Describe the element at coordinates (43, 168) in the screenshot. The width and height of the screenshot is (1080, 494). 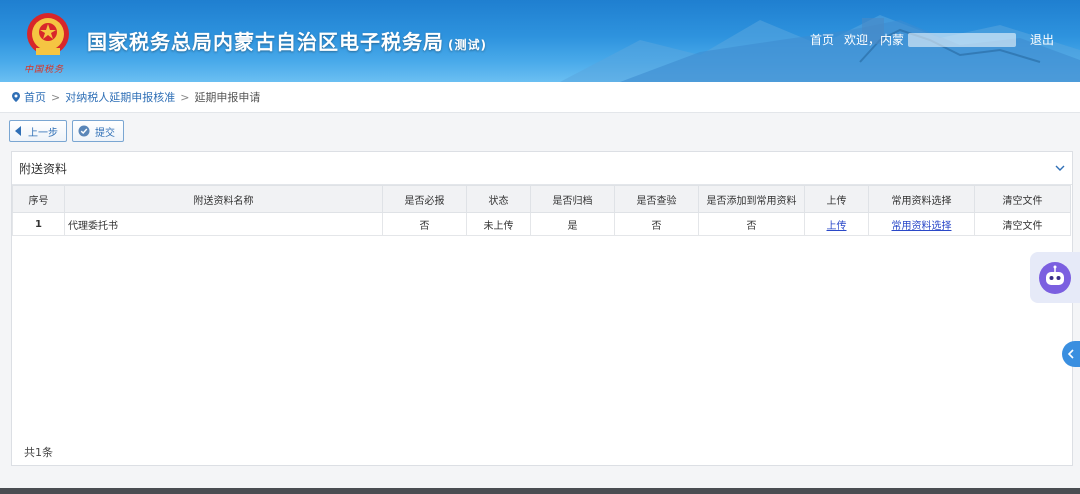
I see `panel-title: 附送资料` at that location.